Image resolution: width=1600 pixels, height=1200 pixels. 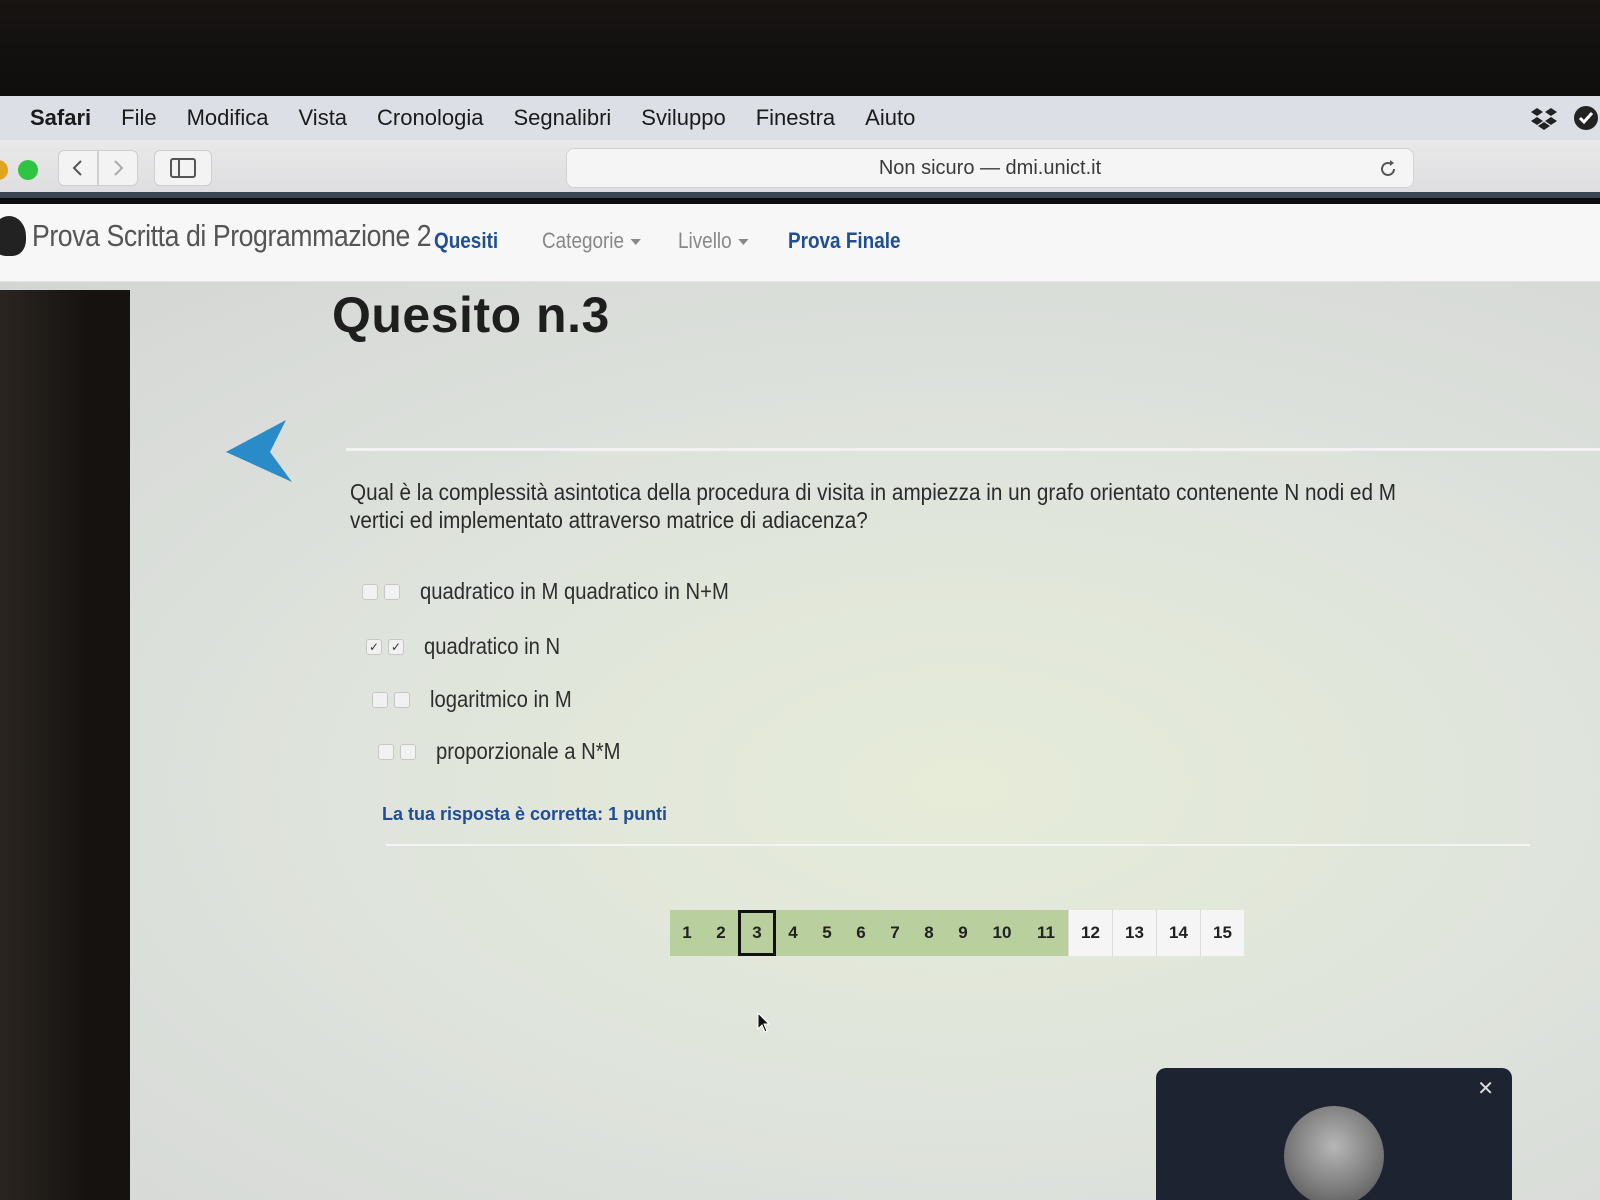 I want to click on page-12-button: 12, so click(x=1090, y=933).